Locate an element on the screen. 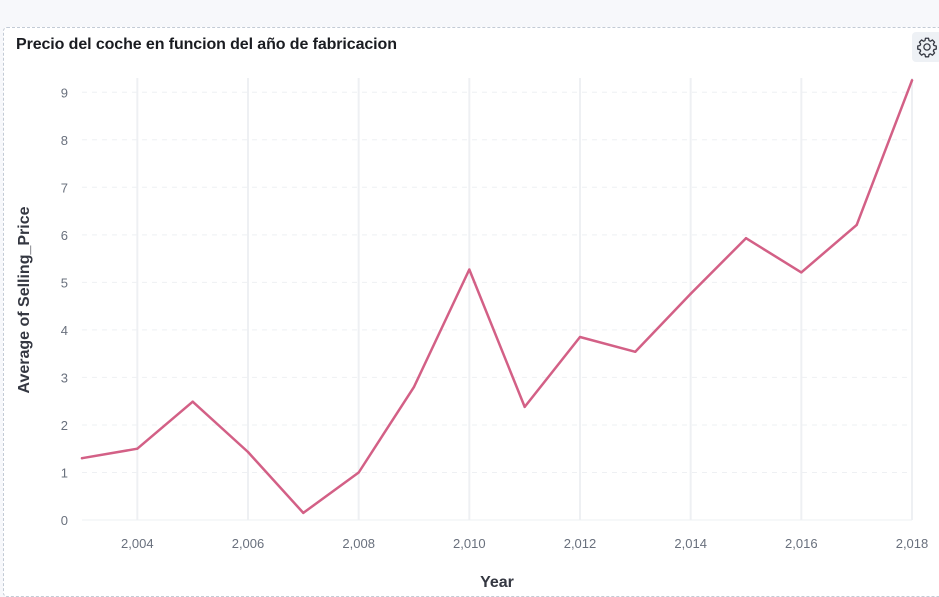 Image resolution: width=939 pixels, height=597 pixels. x-tick-label: 2,006 is located at coordinates (248, 543).